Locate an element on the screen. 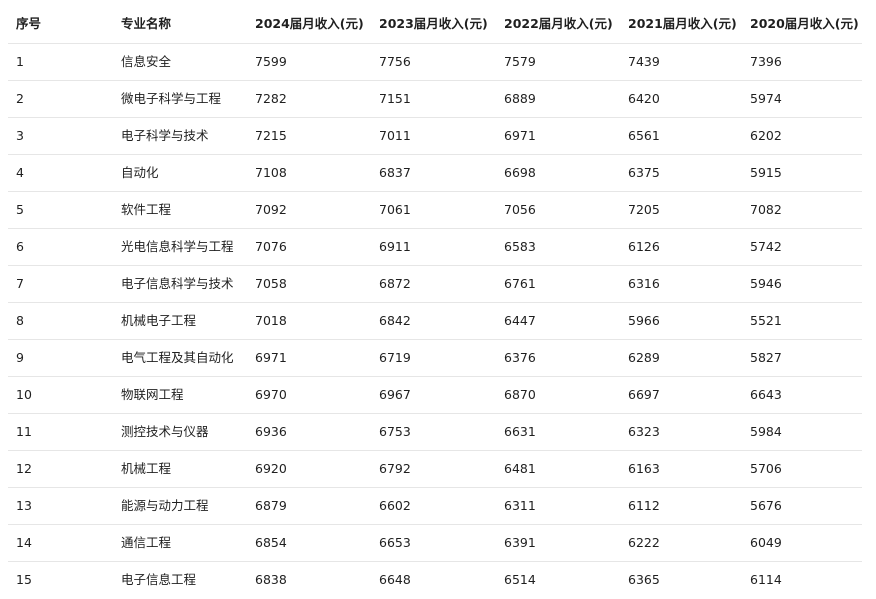 This screenshot has height=599, width=876. cell-major-name: 自动化 is located at coordinates (140, 172).